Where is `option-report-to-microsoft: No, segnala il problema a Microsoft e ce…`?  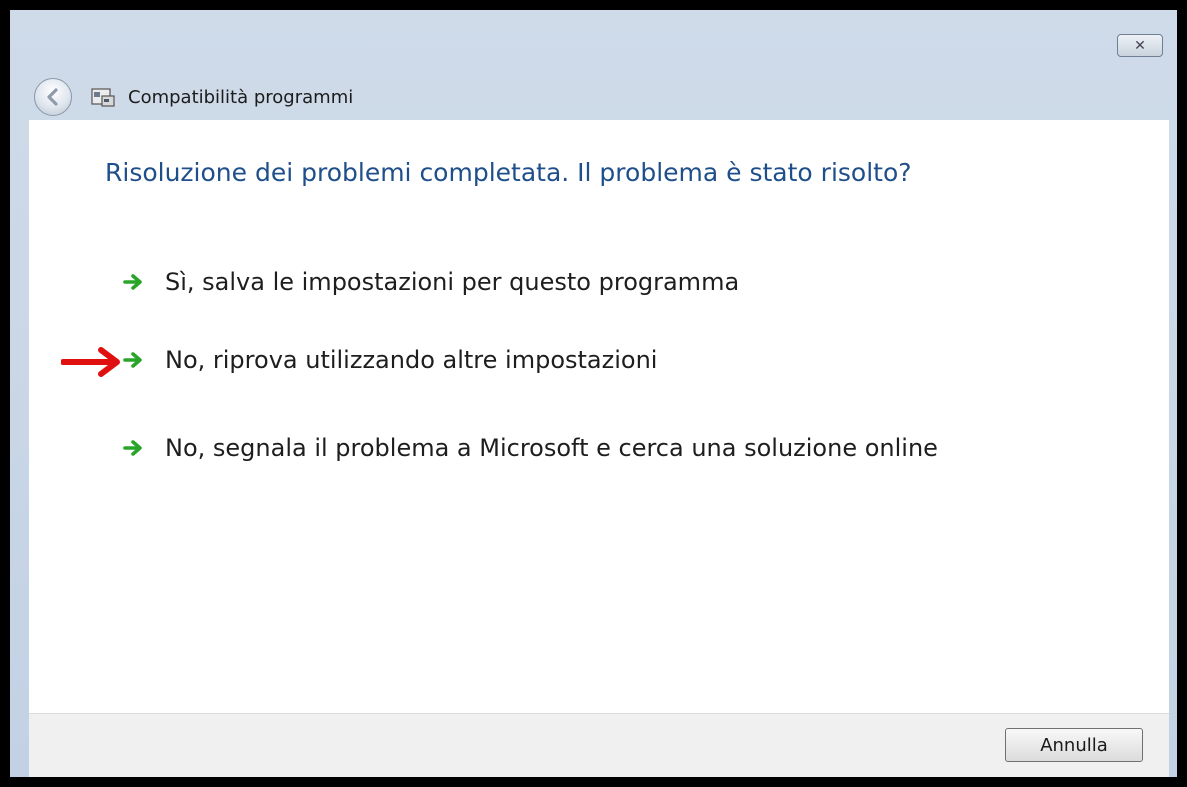 option-report-to-microsoft: No, segnala il problema a Microsoft e ce… is located at coordinates (530, 448).